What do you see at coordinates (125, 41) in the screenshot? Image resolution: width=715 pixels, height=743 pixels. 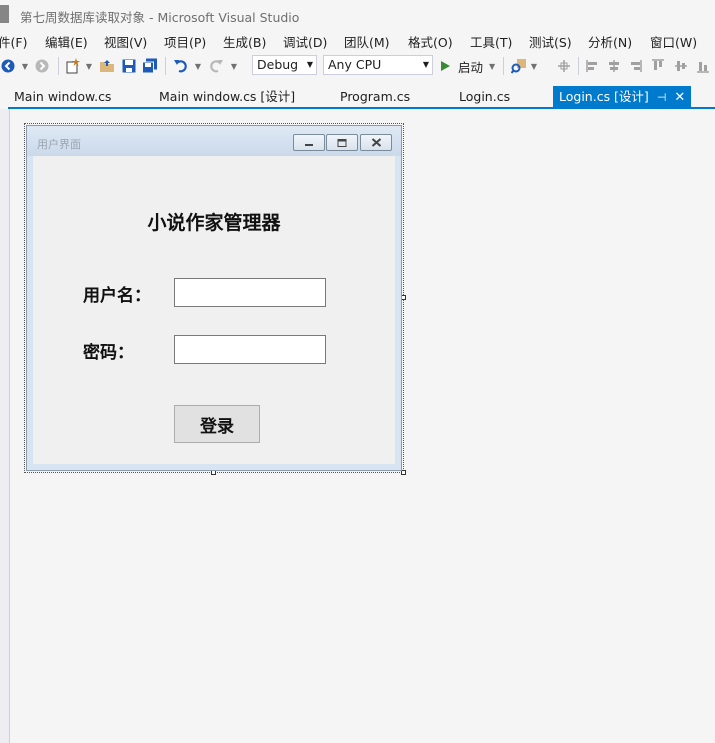 I see `menu-view: 视图(V)` at bounding box center [125, 41].